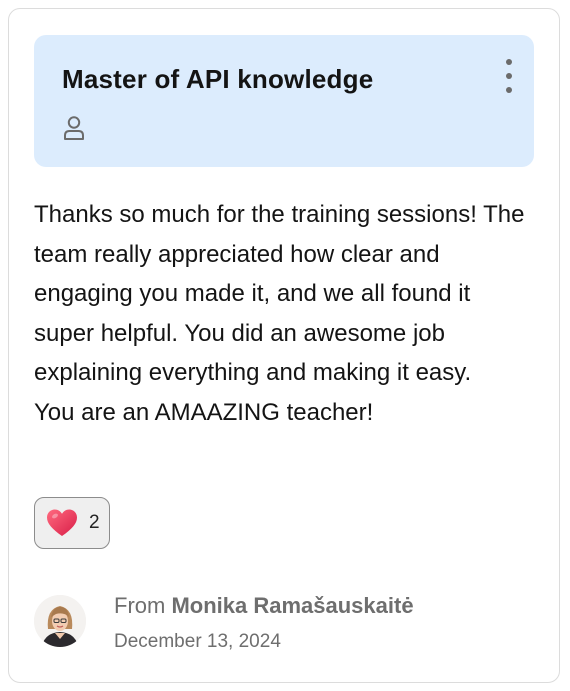  I want to click on person-icon, so click(74, 128).